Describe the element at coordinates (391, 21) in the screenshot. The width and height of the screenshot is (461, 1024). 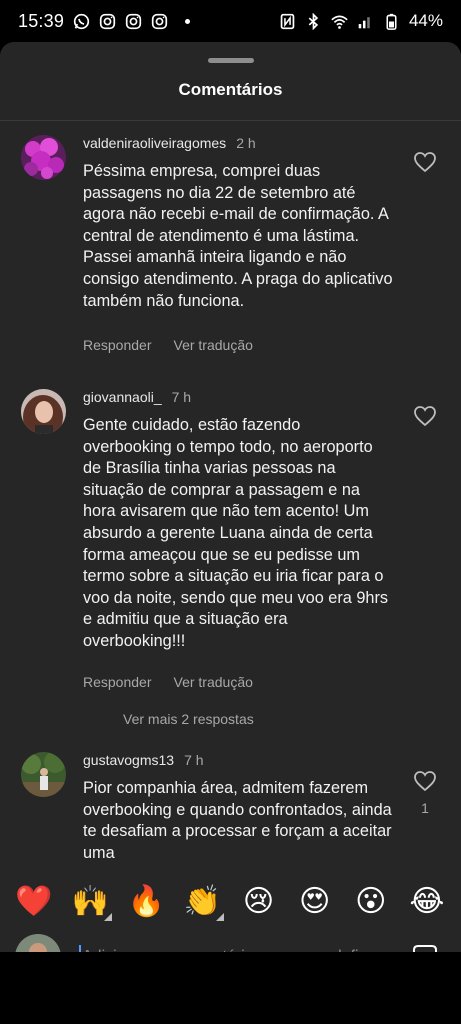
I see `battery-icon` at that location.